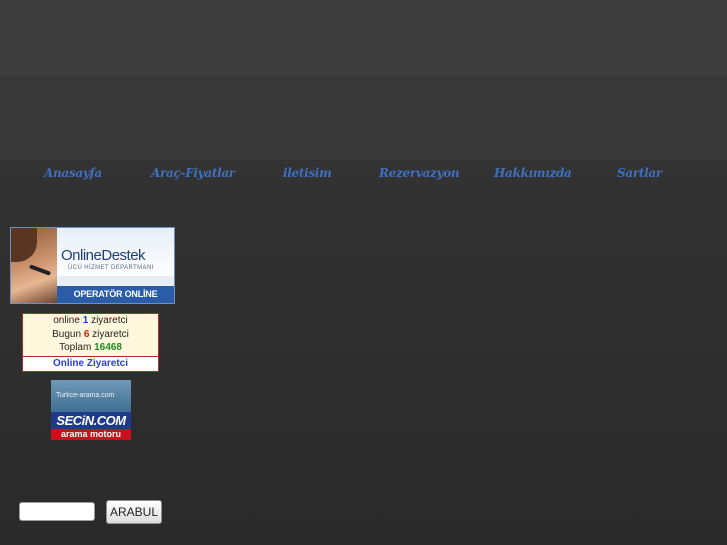 Image resolution: width=727 pixels, height=545 pixels. I want to click on operator-status: OPERATÖR ONLİNE, so click(115, 294).